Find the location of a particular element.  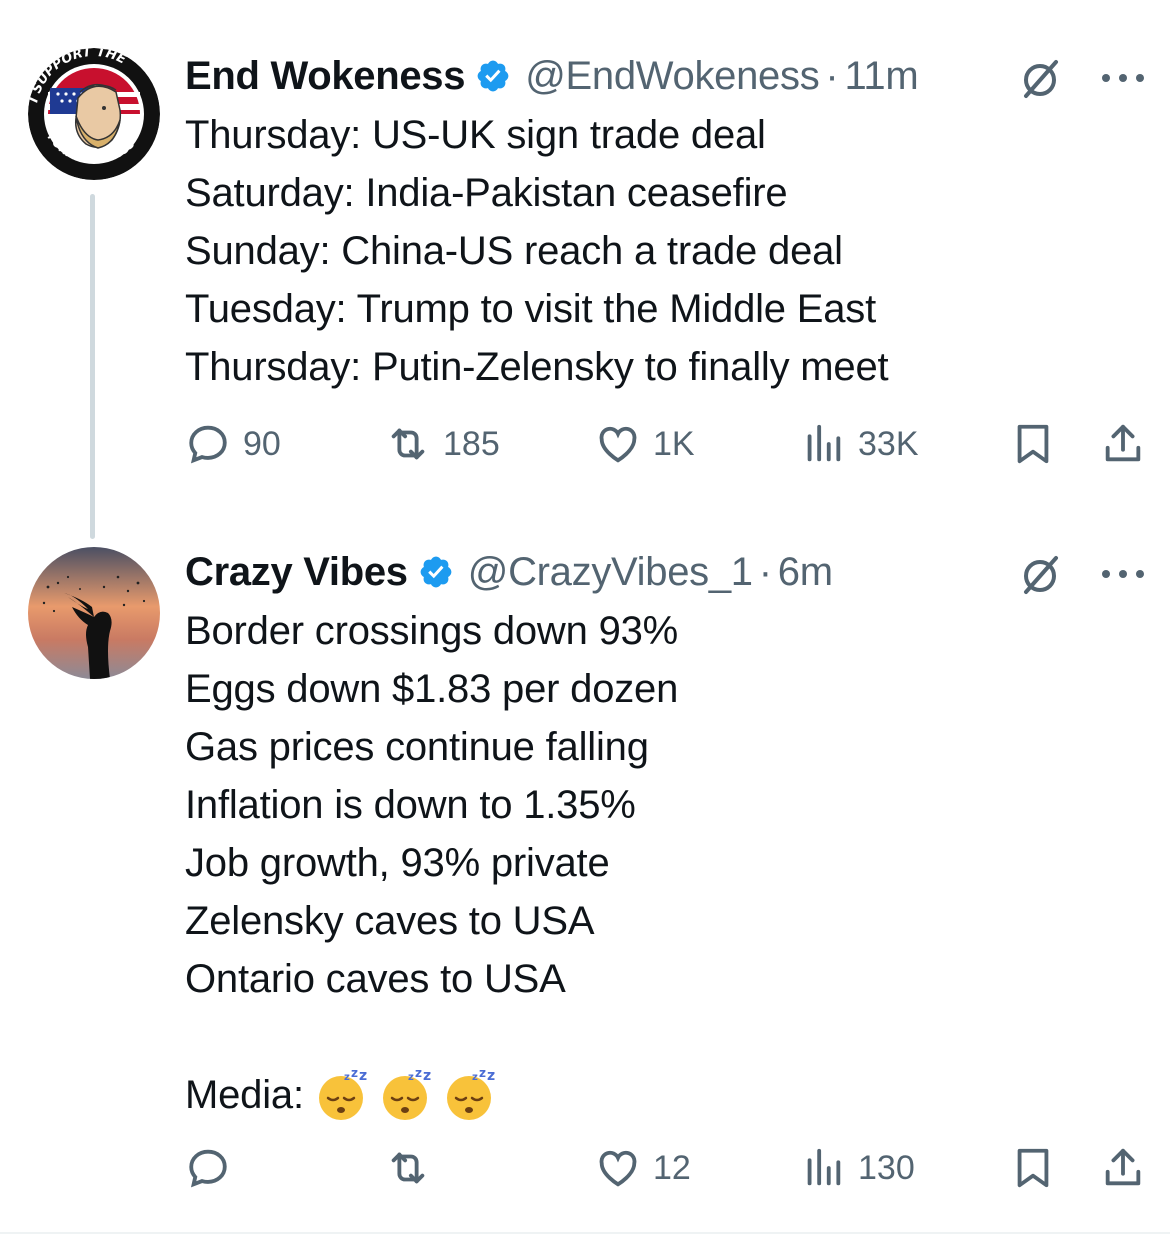

media-line: Media: z z z z z z z z z is located at coordinates (665, 1095).